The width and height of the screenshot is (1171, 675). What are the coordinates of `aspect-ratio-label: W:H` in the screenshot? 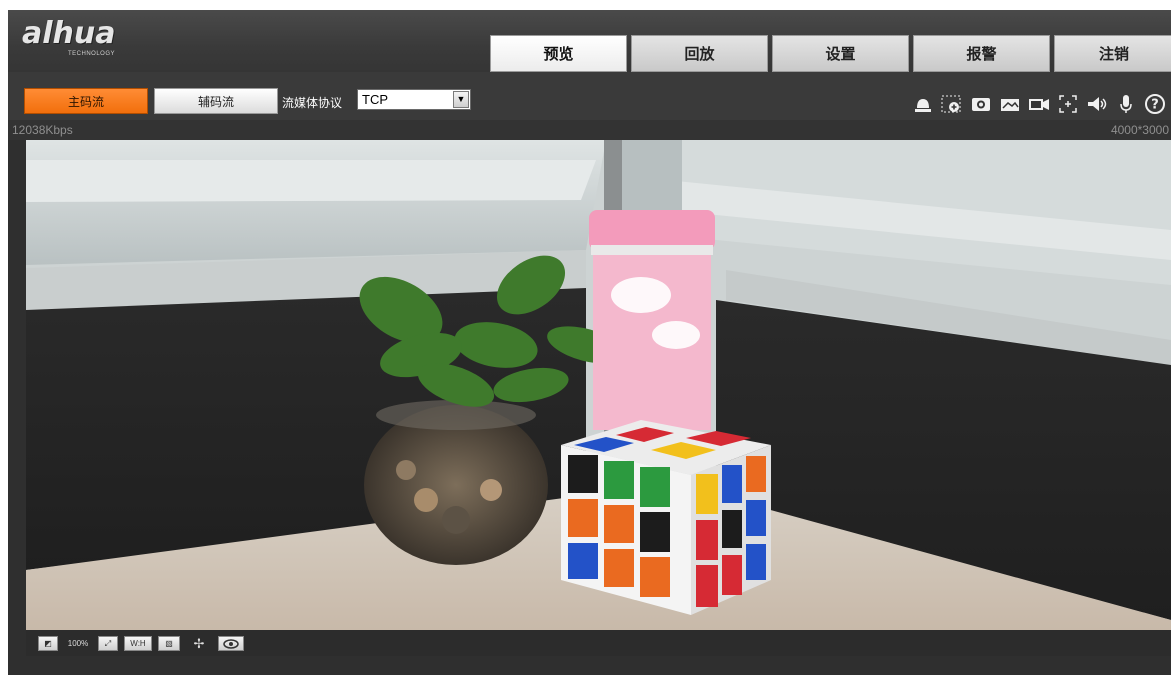 It's located at (138, 643).